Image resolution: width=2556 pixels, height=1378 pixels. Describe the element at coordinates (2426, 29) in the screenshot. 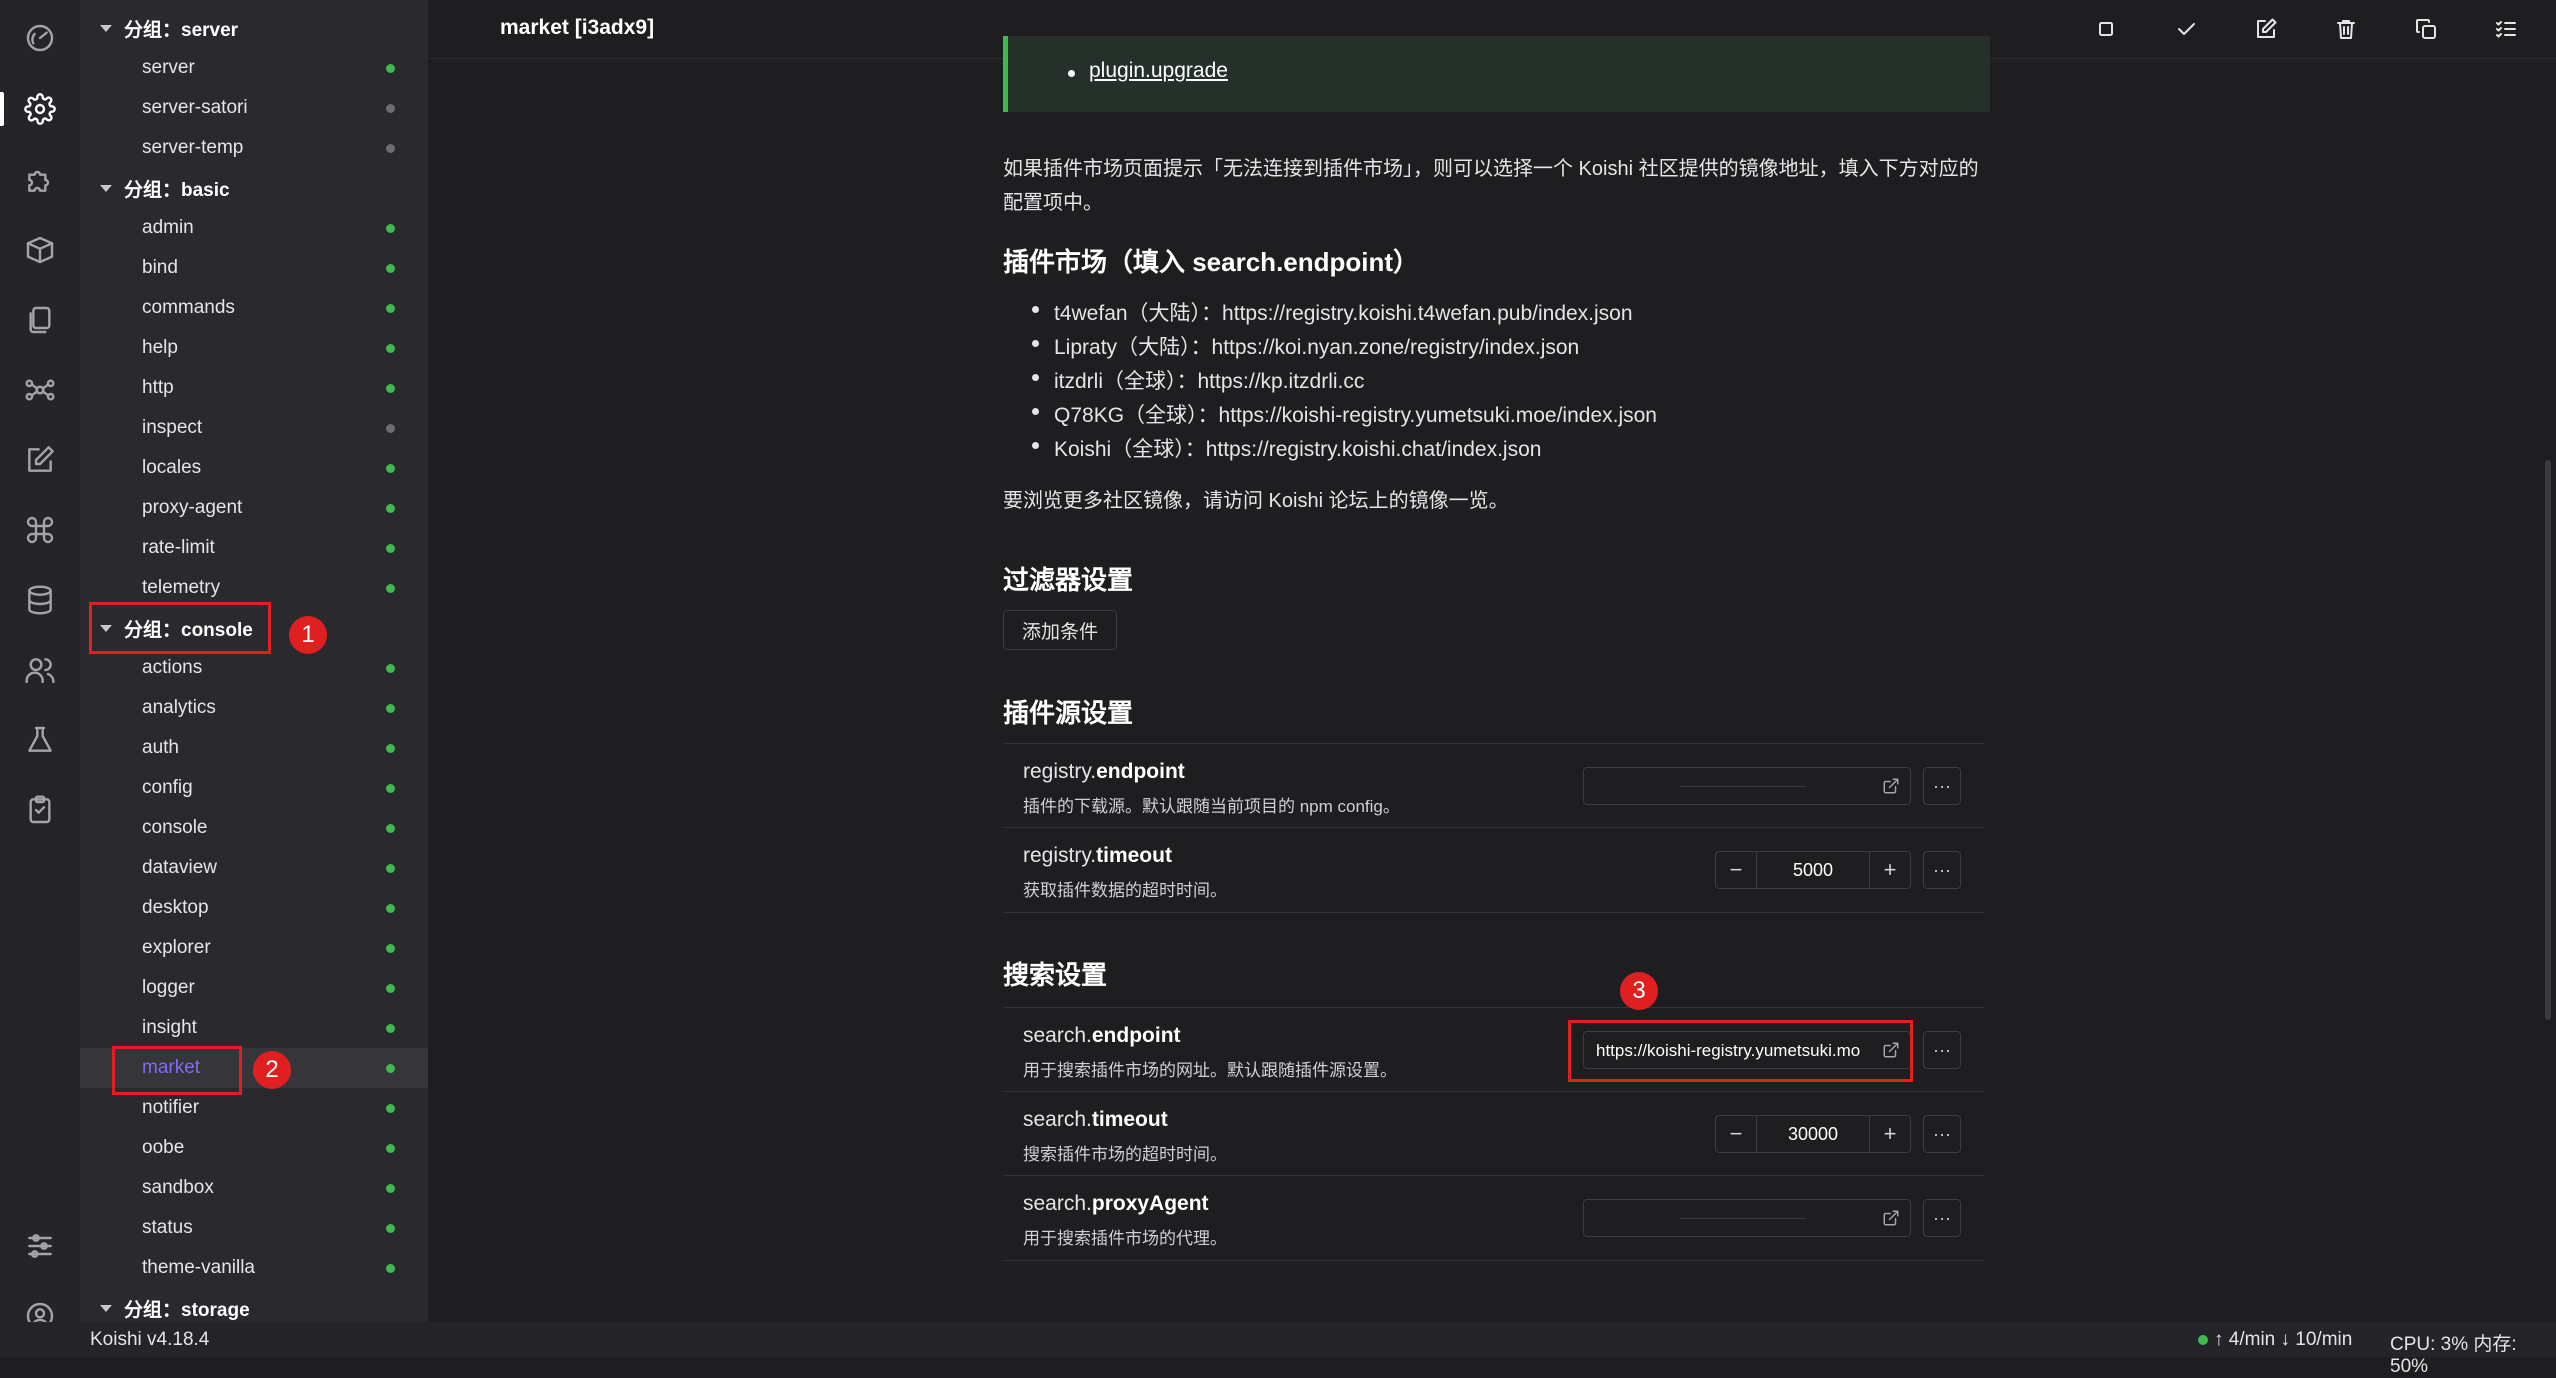

I see `copy-icon` at that location.